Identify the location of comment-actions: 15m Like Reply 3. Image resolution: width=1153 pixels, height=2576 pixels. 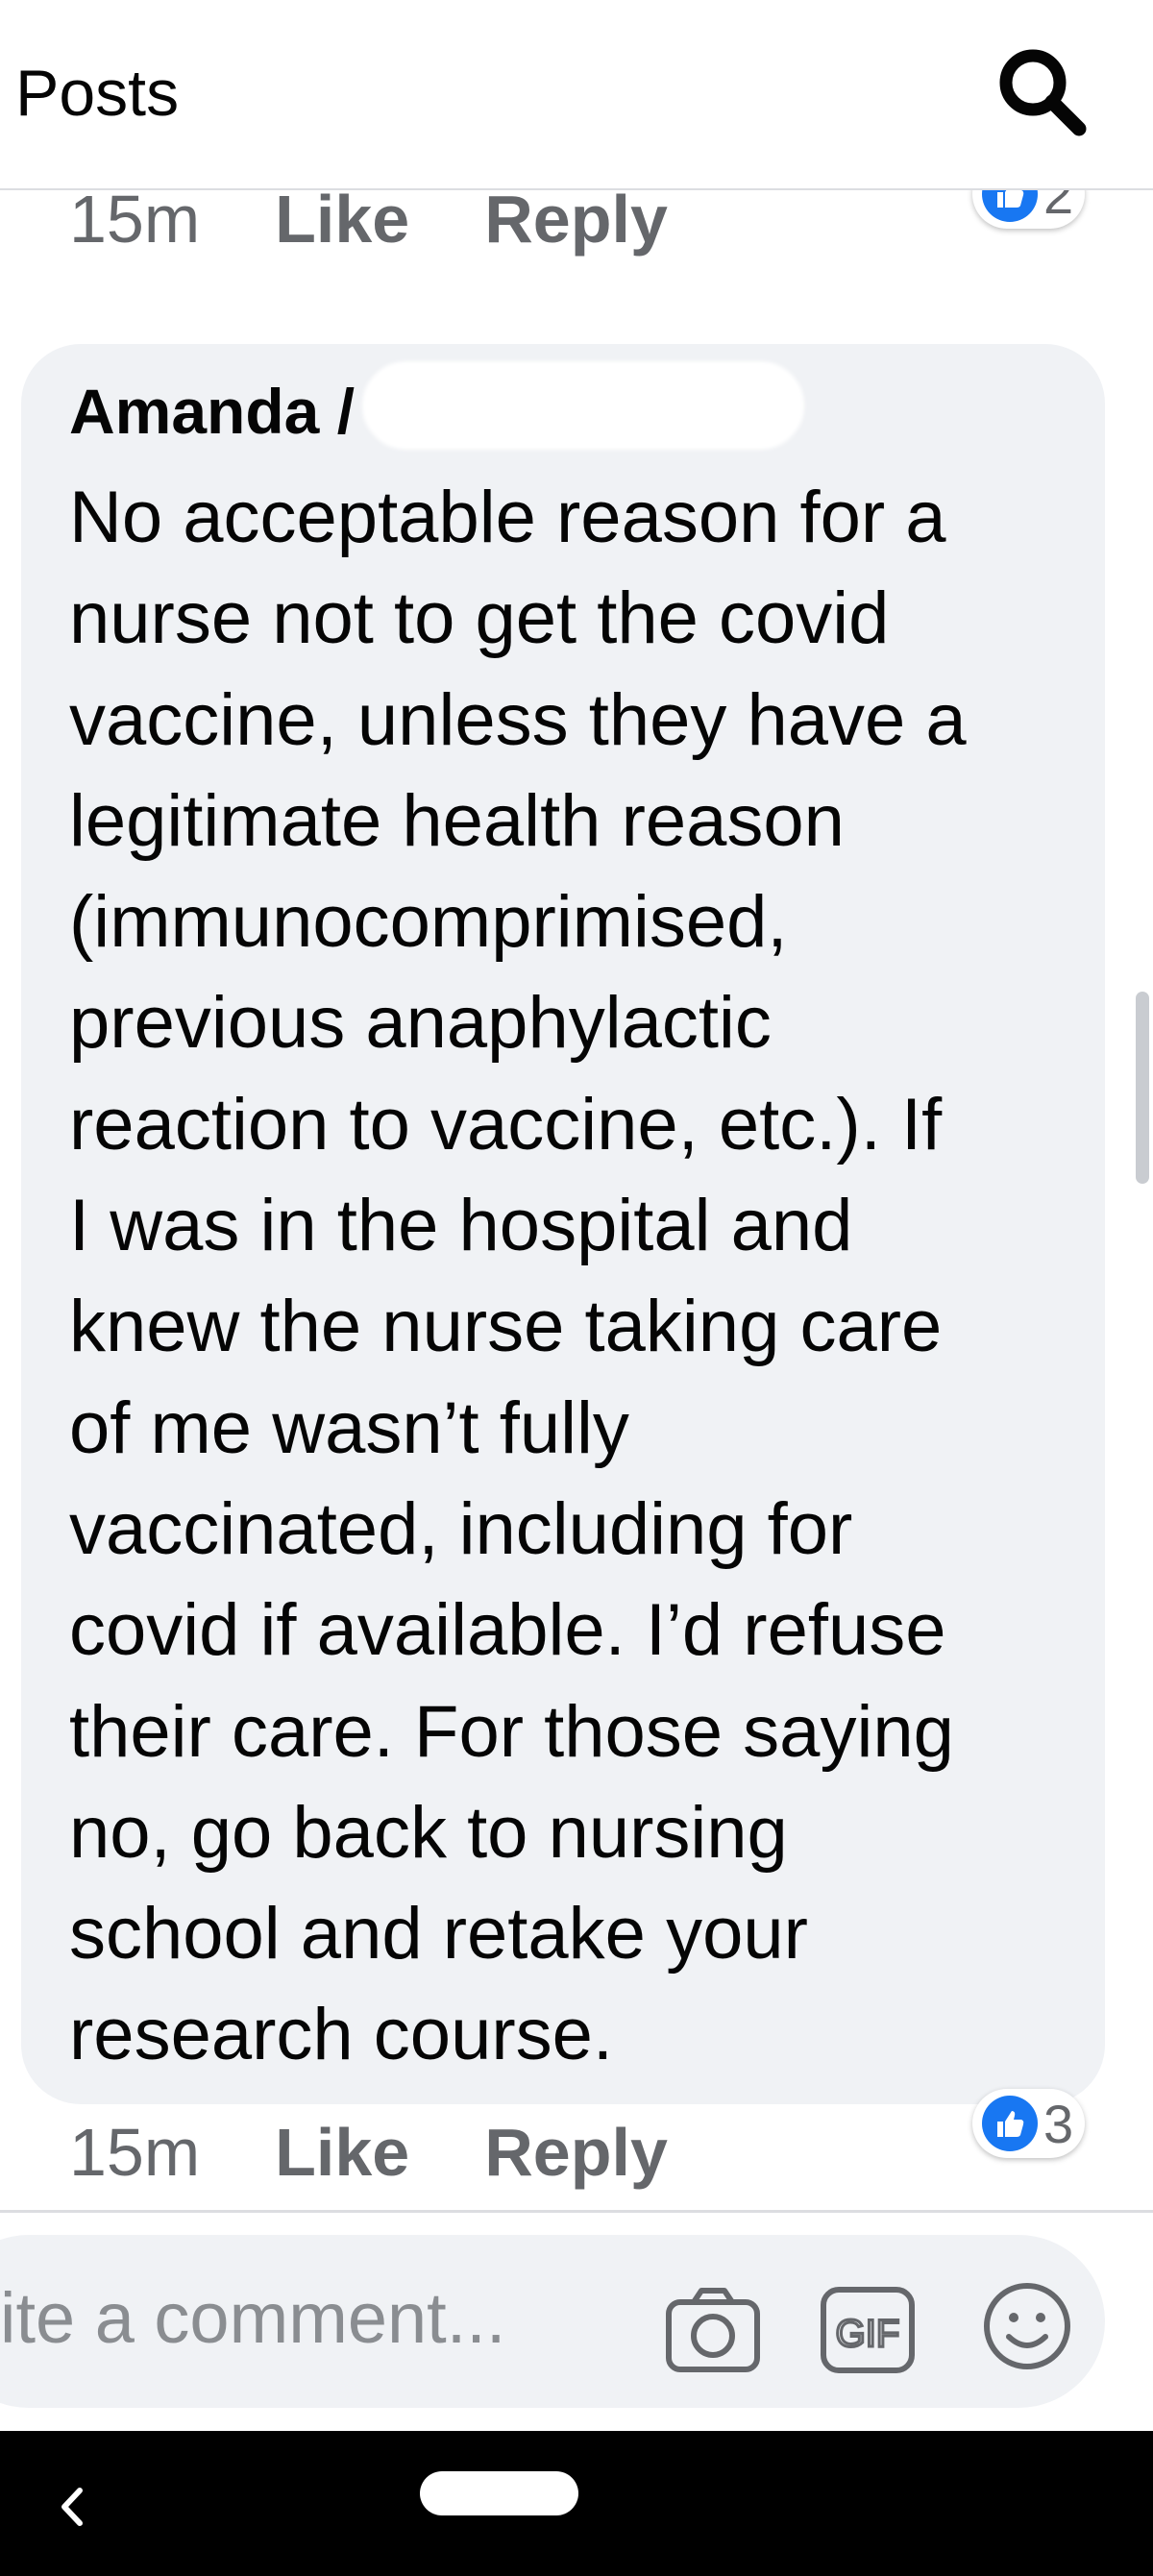
(576, 2144).